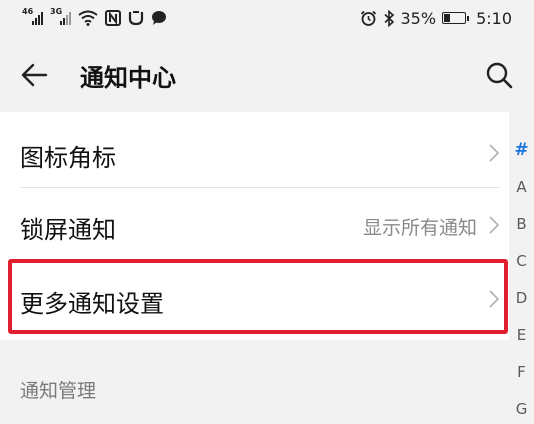  I want to click on list-item-label: 图标角标, so click(68, 158).